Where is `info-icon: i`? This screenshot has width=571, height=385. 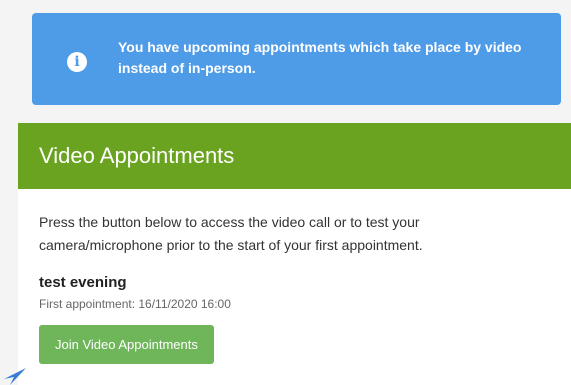
info-icon: i is located at coordinates (77, 62).